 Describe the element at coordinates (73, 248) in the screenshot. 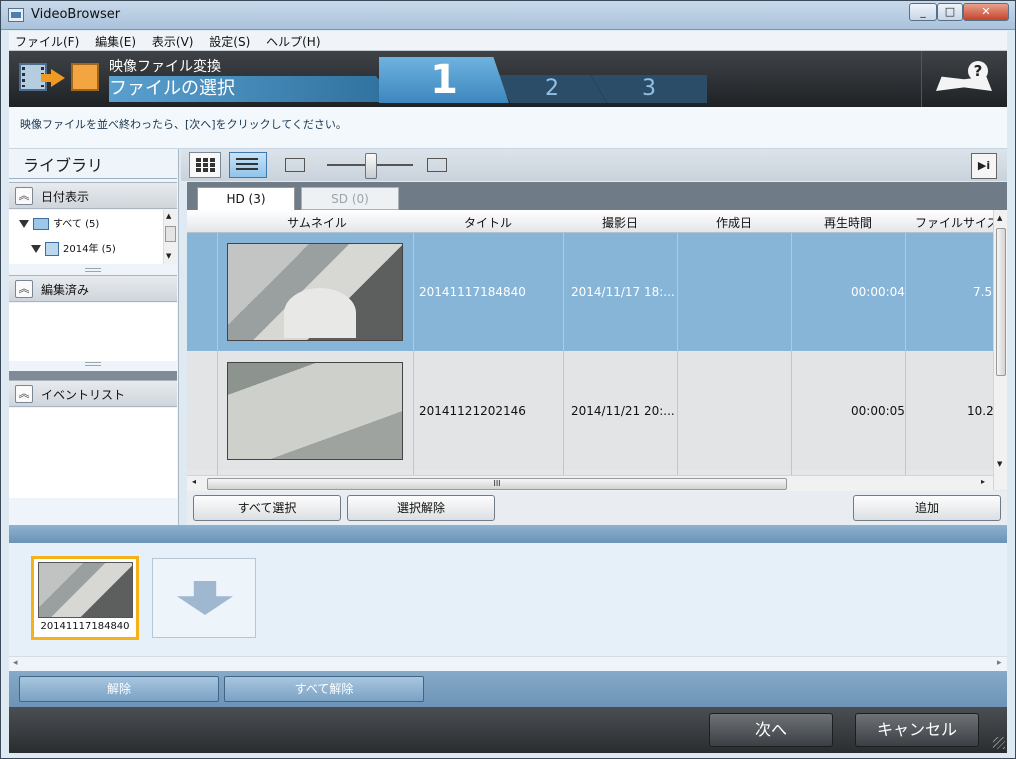

I see `tree-item-2014: 2014年 (5)` at that location.